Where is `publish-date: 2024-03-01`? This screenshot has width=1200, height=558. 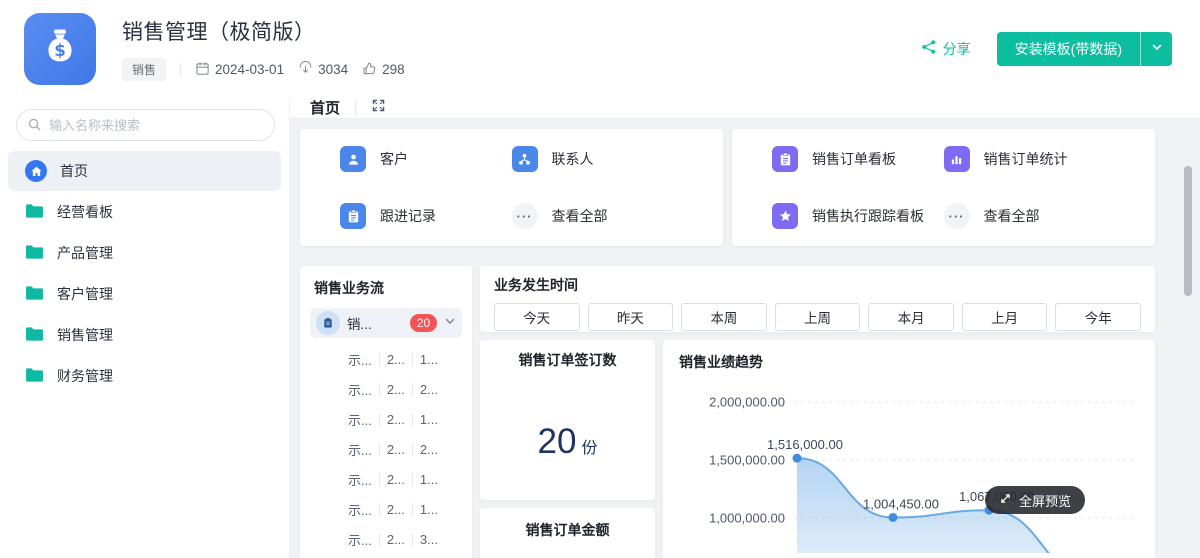
publish-date: 2024-03-01 is located at coordinates (239, 70).